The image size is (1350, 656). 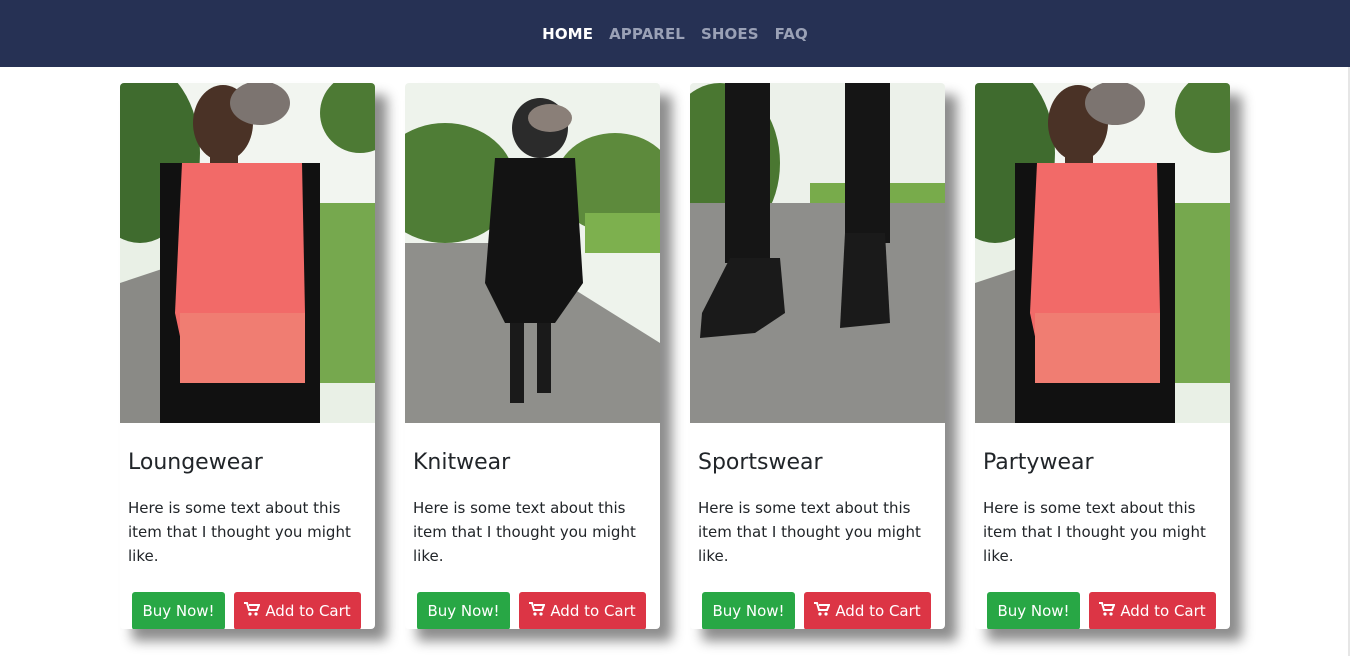 I want to click on top-navbar: HOME APPAREL SHOES FAQ, so click(x=675, y=33).